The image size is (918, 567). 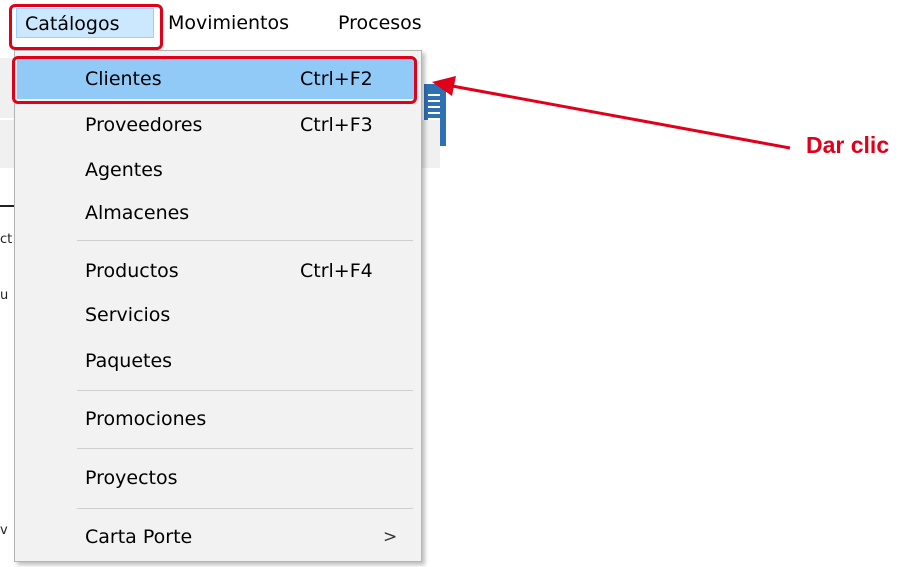 I want to click on annotation-arrow, so click(x=611, y=113).